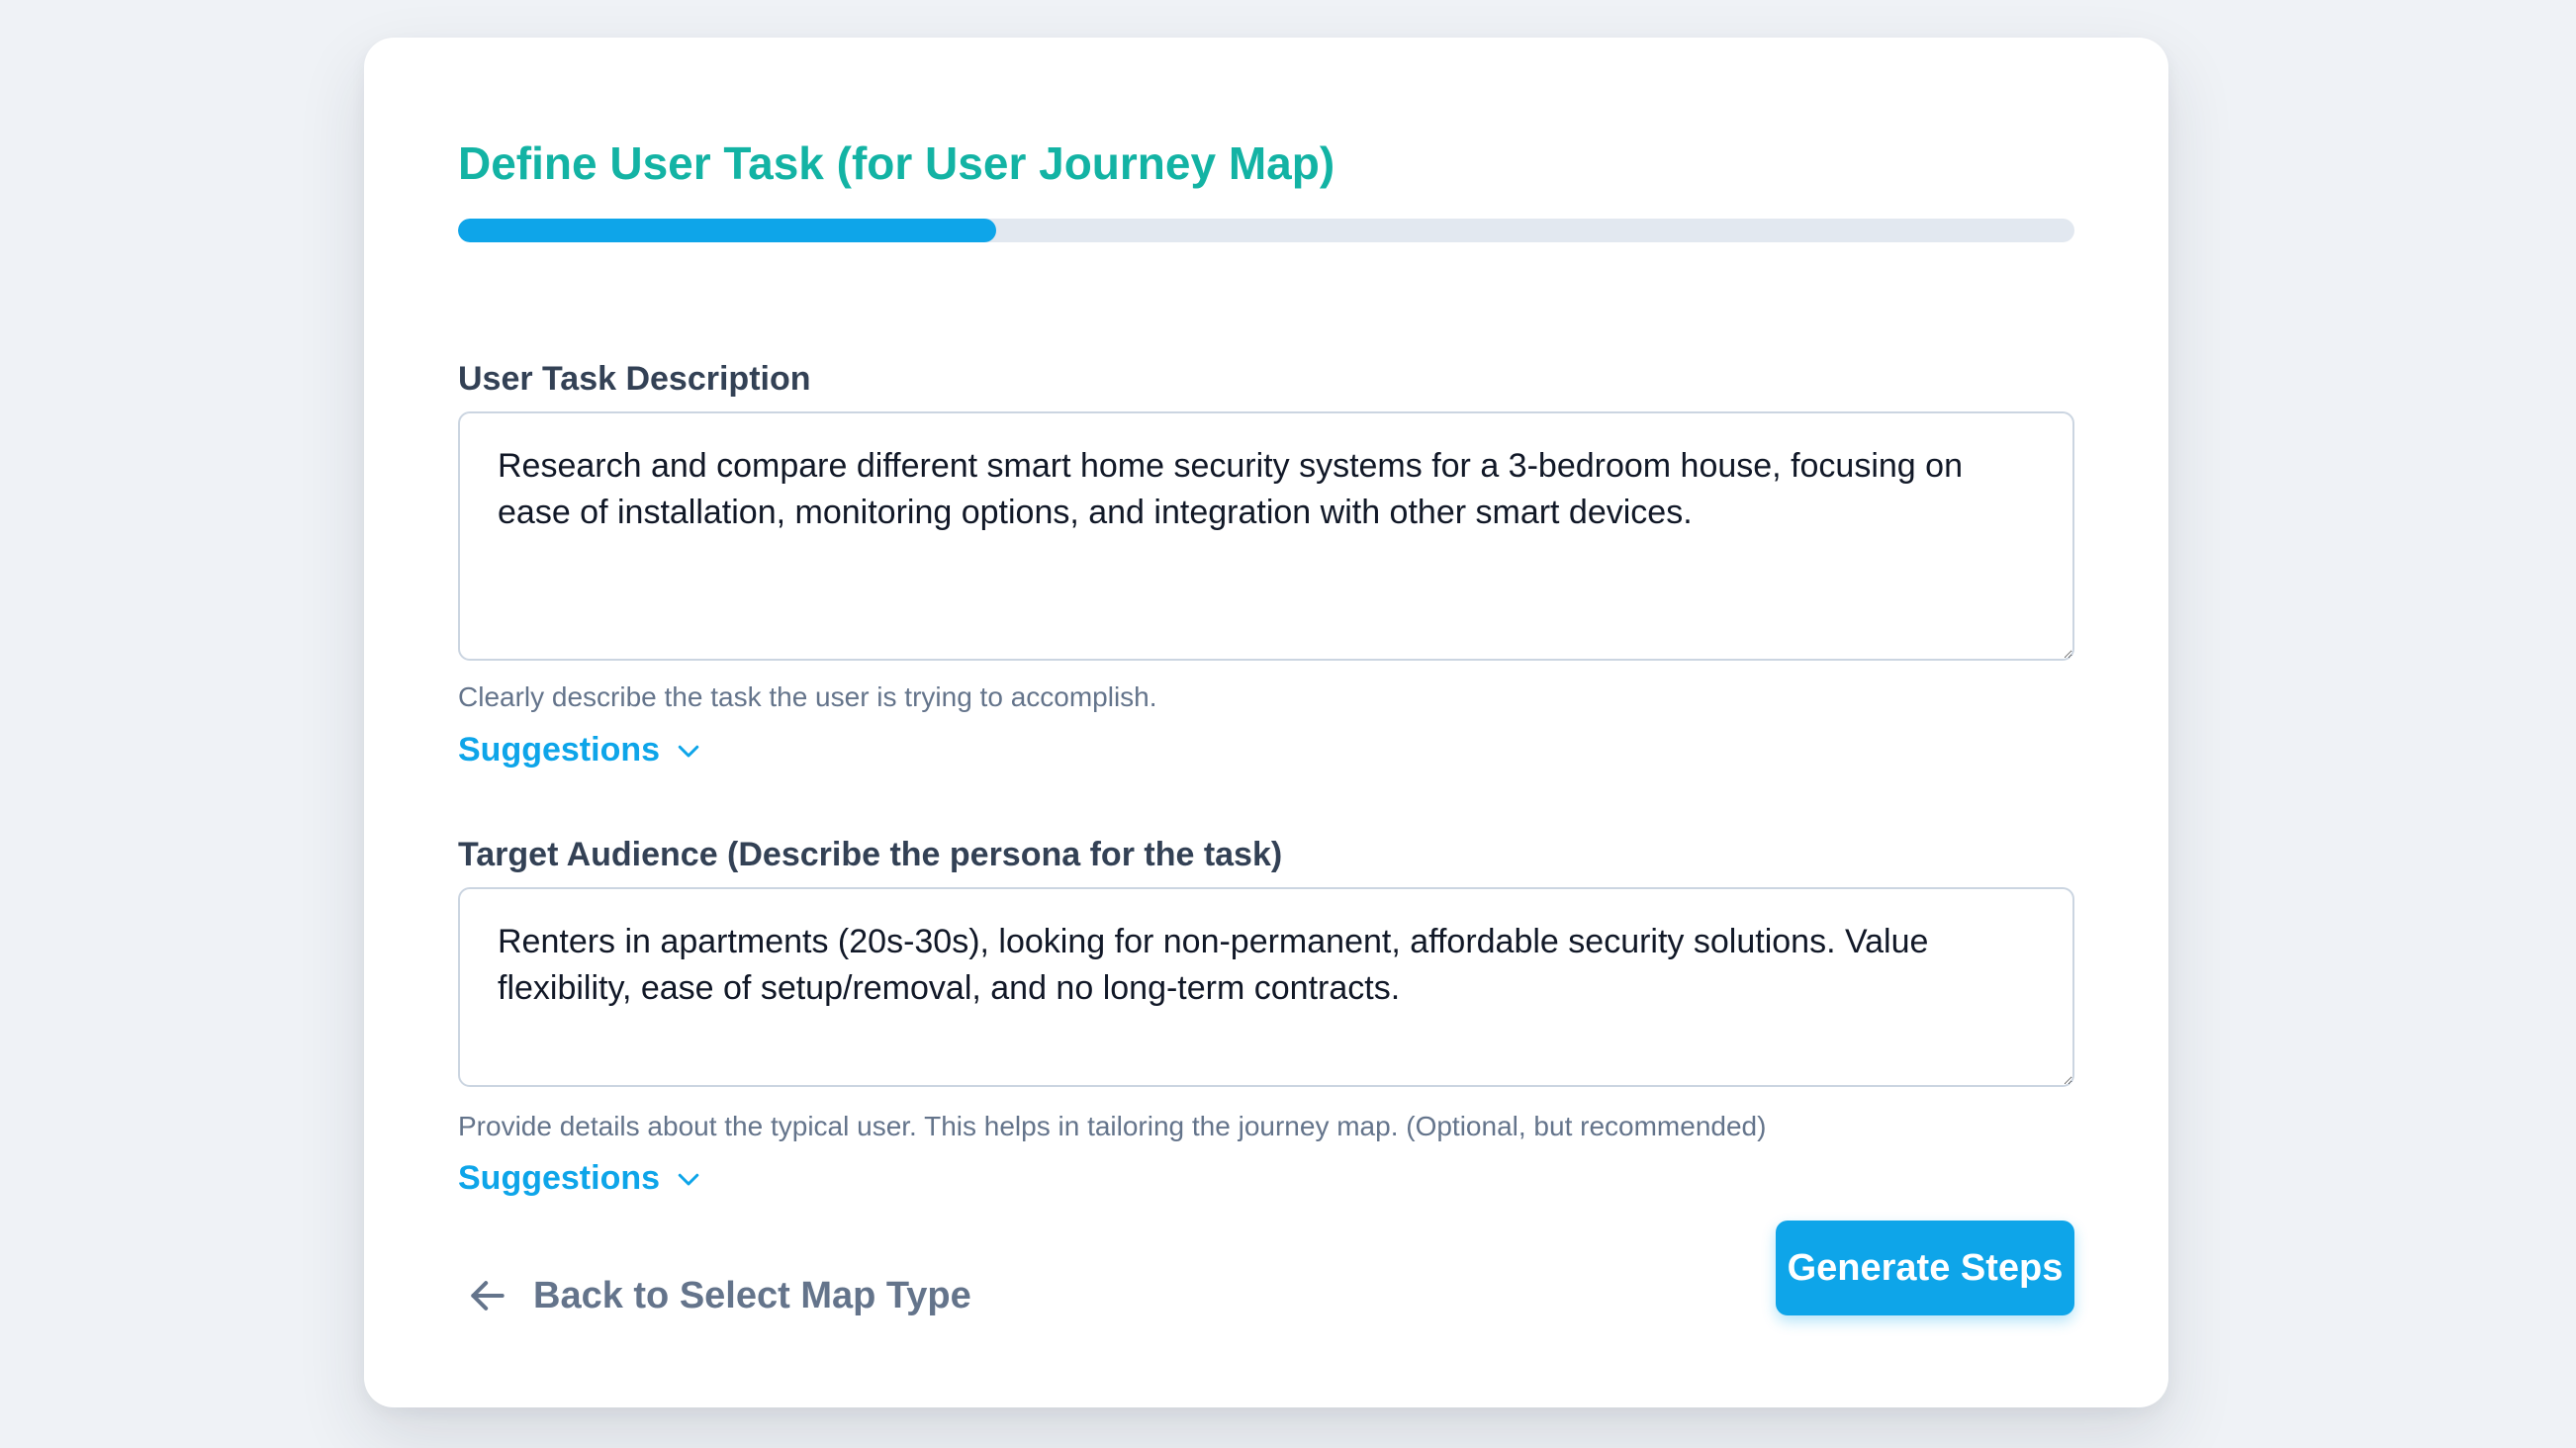  I want to click on back-label: Back to Select Map Type, so click(752, 1295).